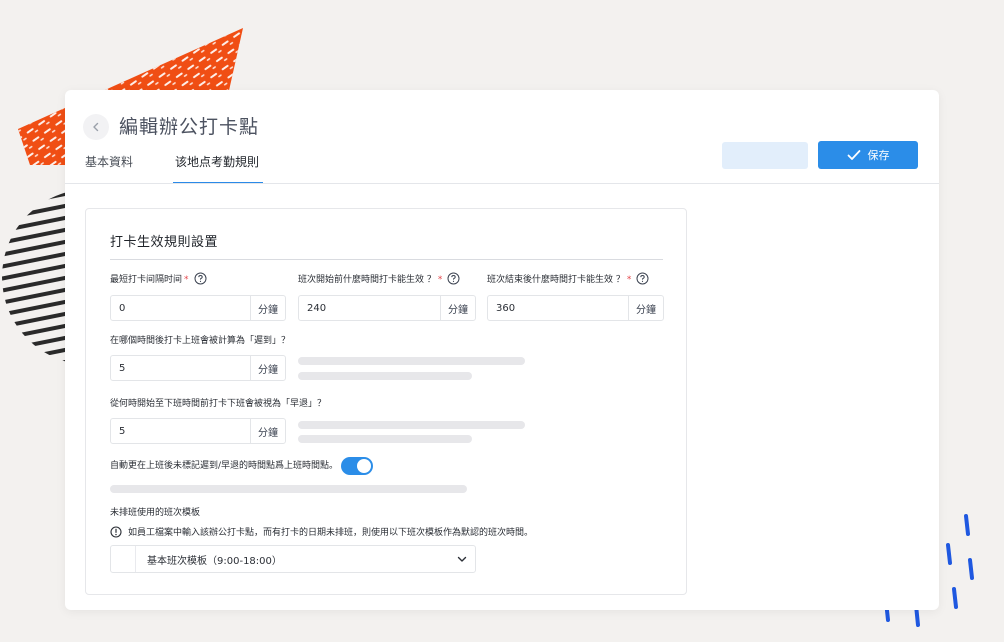 The image size is (1004, 642). What do you see at coordinates (364, 466) in the screenshot?
I see `toggle-knob` at bounding box center [364, 466].